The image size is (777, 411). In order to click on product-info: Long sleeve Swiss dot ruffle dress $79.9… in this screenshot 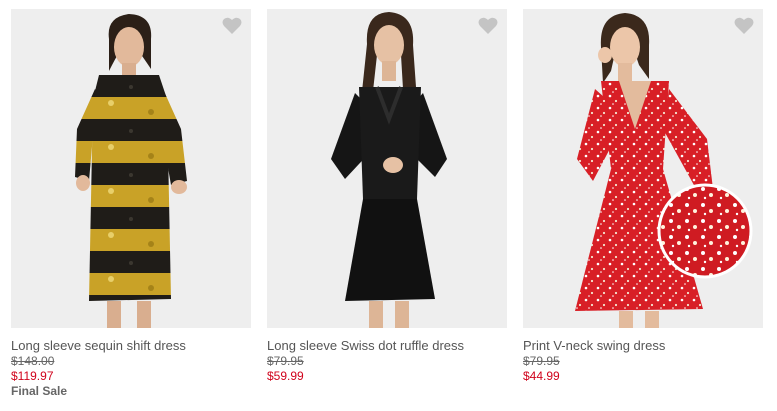, I will do `click(387, 356)`.